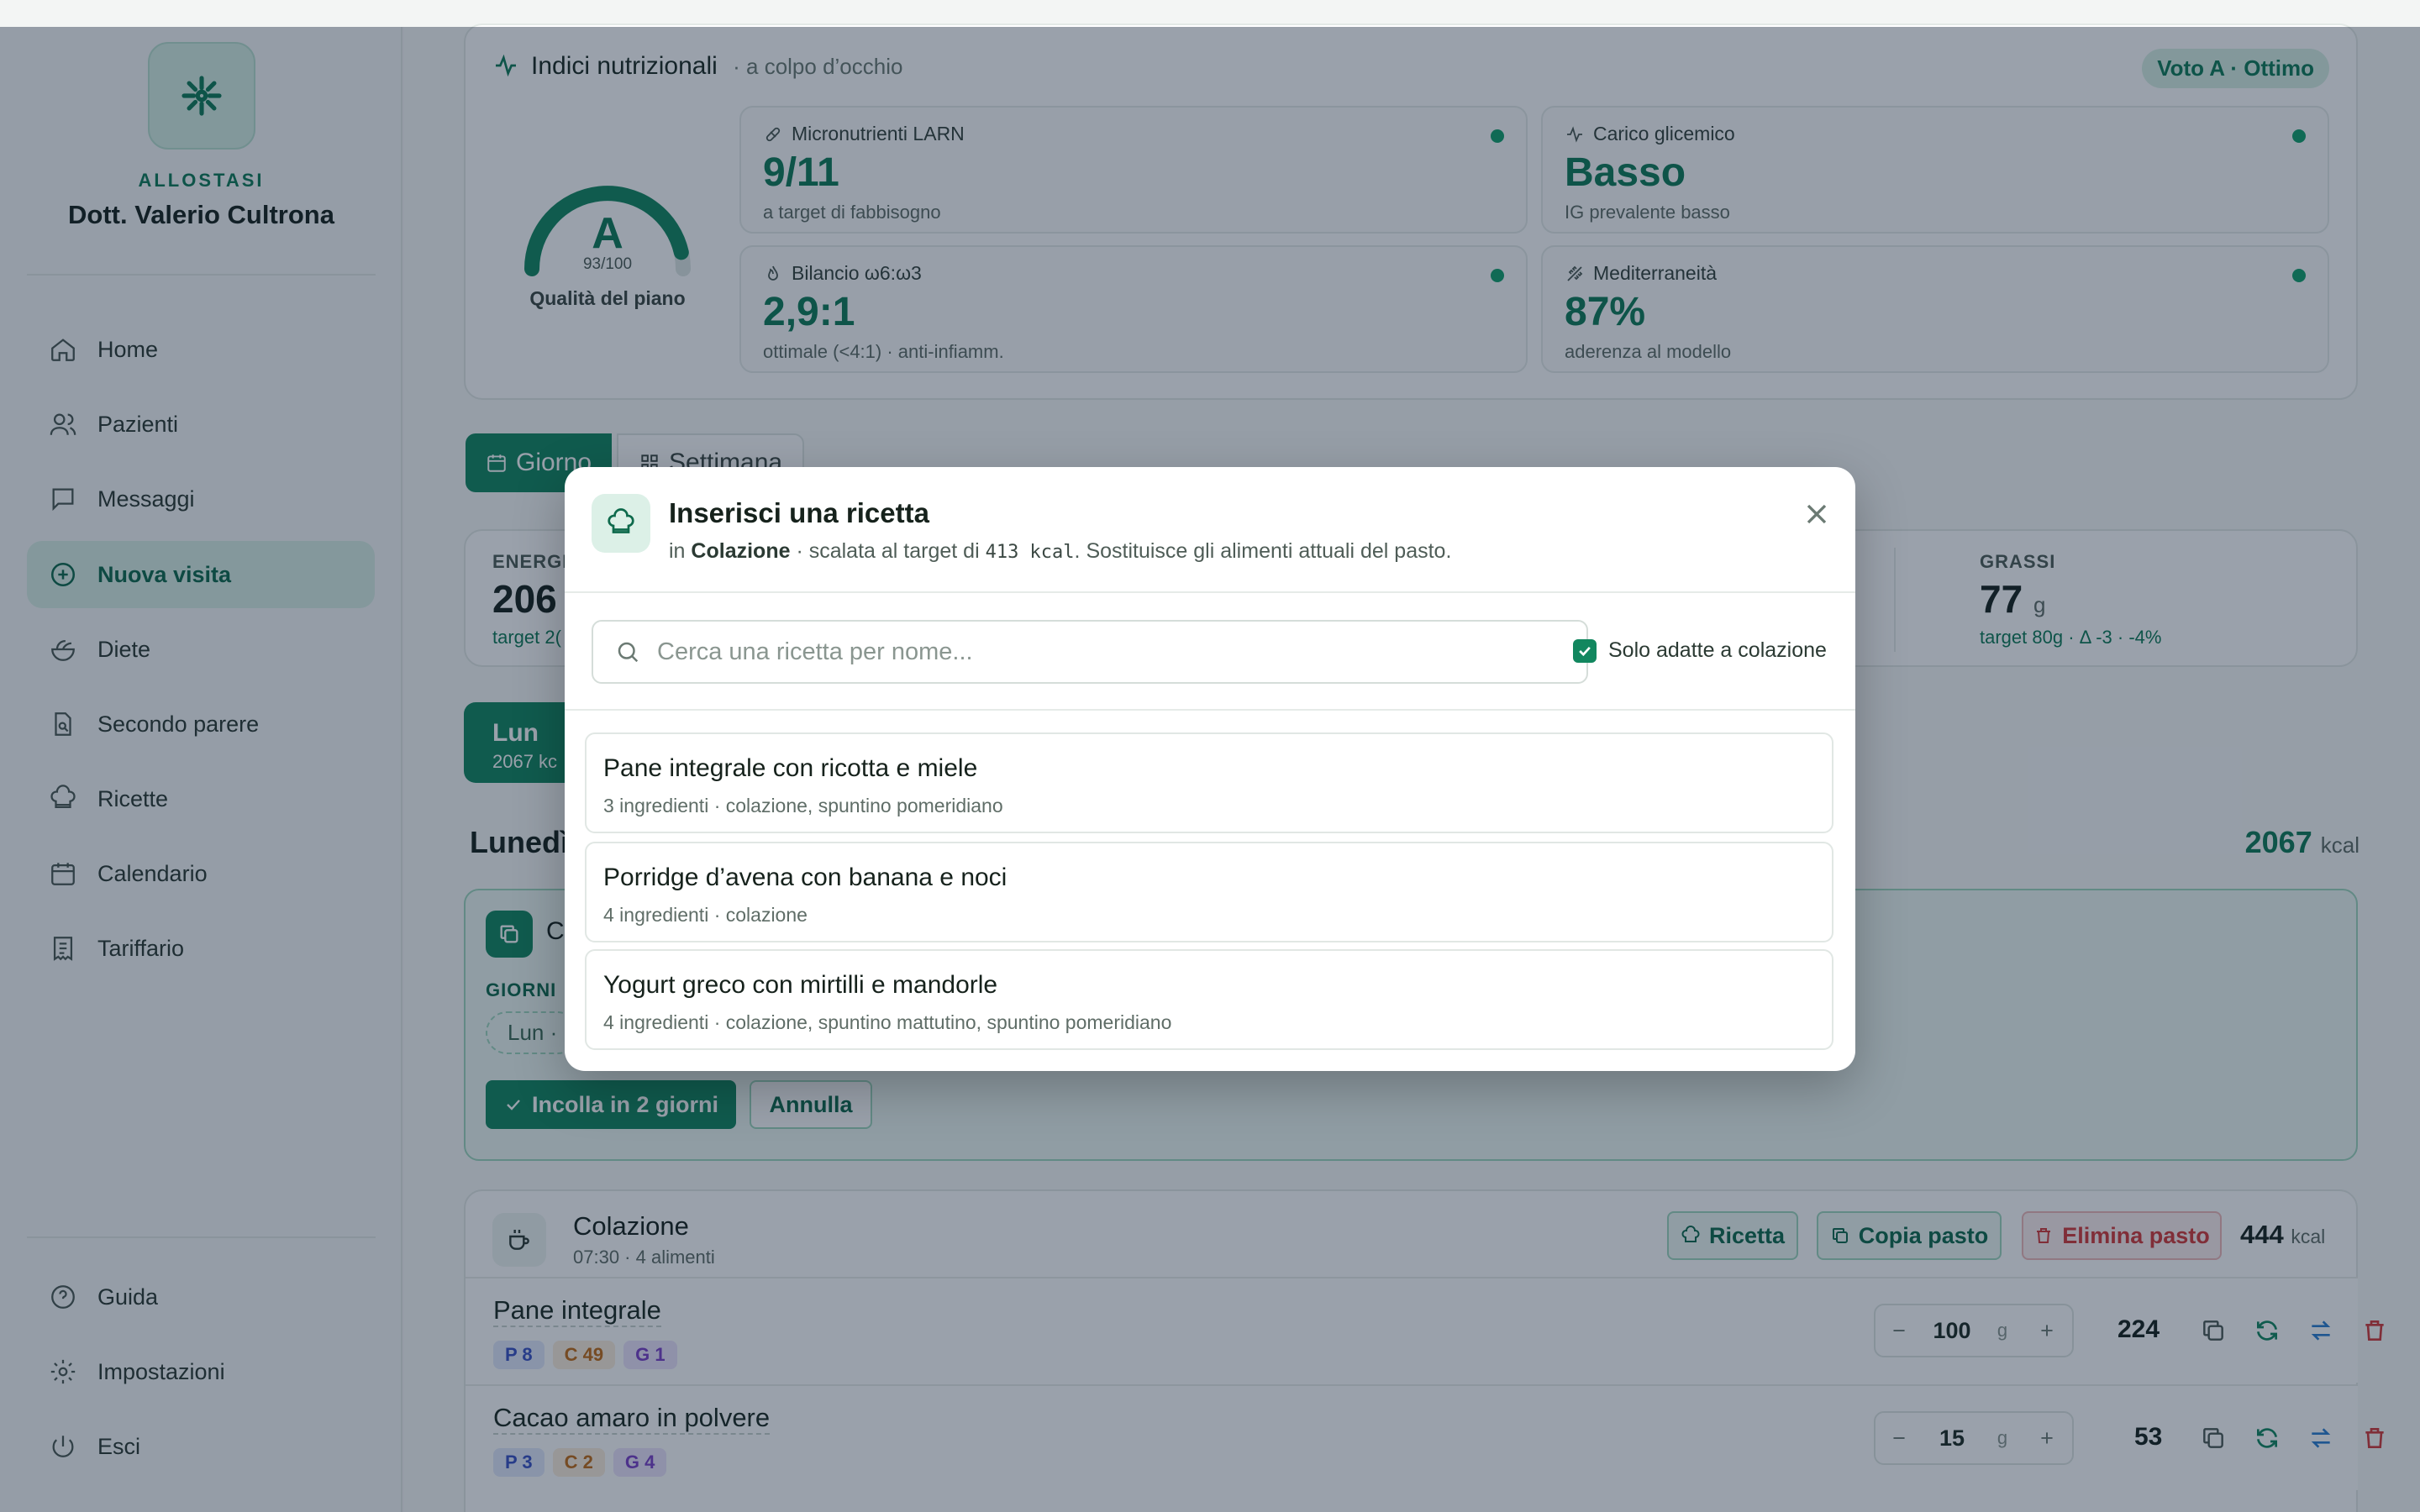 Image resolution: width=2420 pixels, height=1512 pixels. Describe the element at coordinates (799, 512) in the screenshot. I see `modal-title: Inserisci una ricetta` at that location.